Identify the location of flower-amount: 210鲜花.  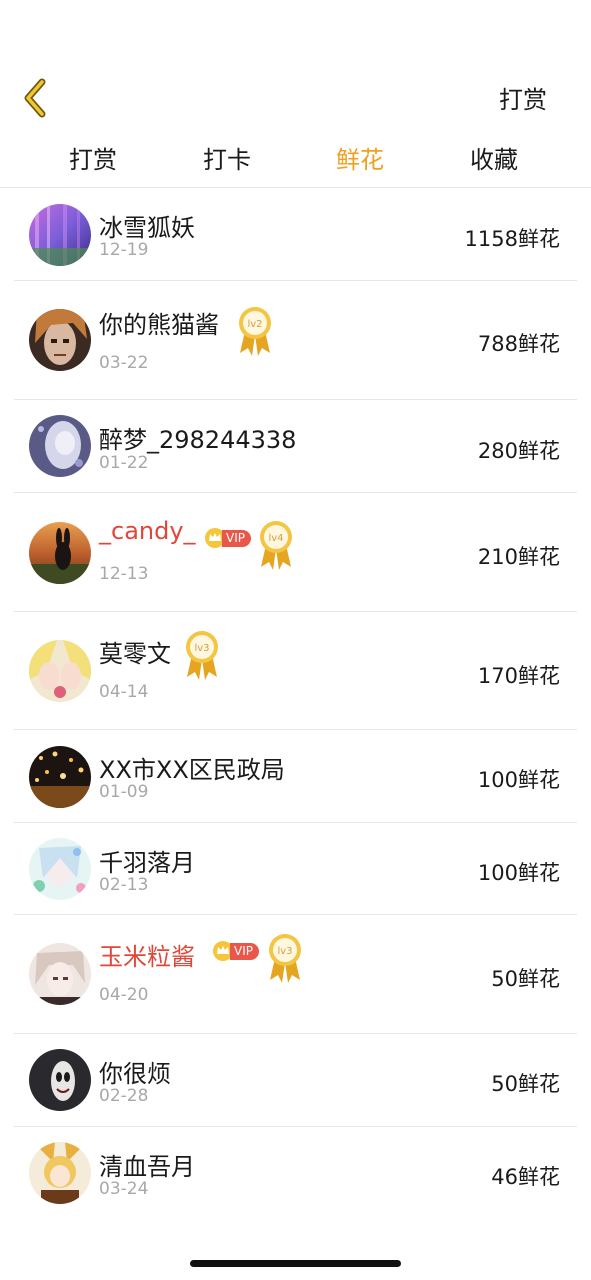
(518, 557).